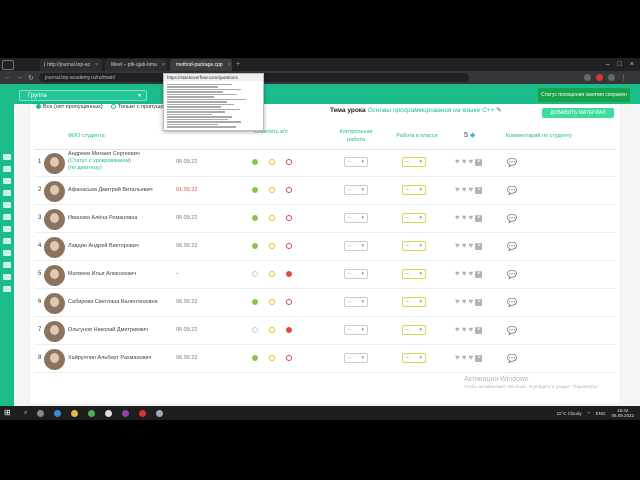 This screenshot has width=640, height=480. Describe the element at coordinates (7, 289) in the screenshot. I see `sidebar-edit-icon` at that location.